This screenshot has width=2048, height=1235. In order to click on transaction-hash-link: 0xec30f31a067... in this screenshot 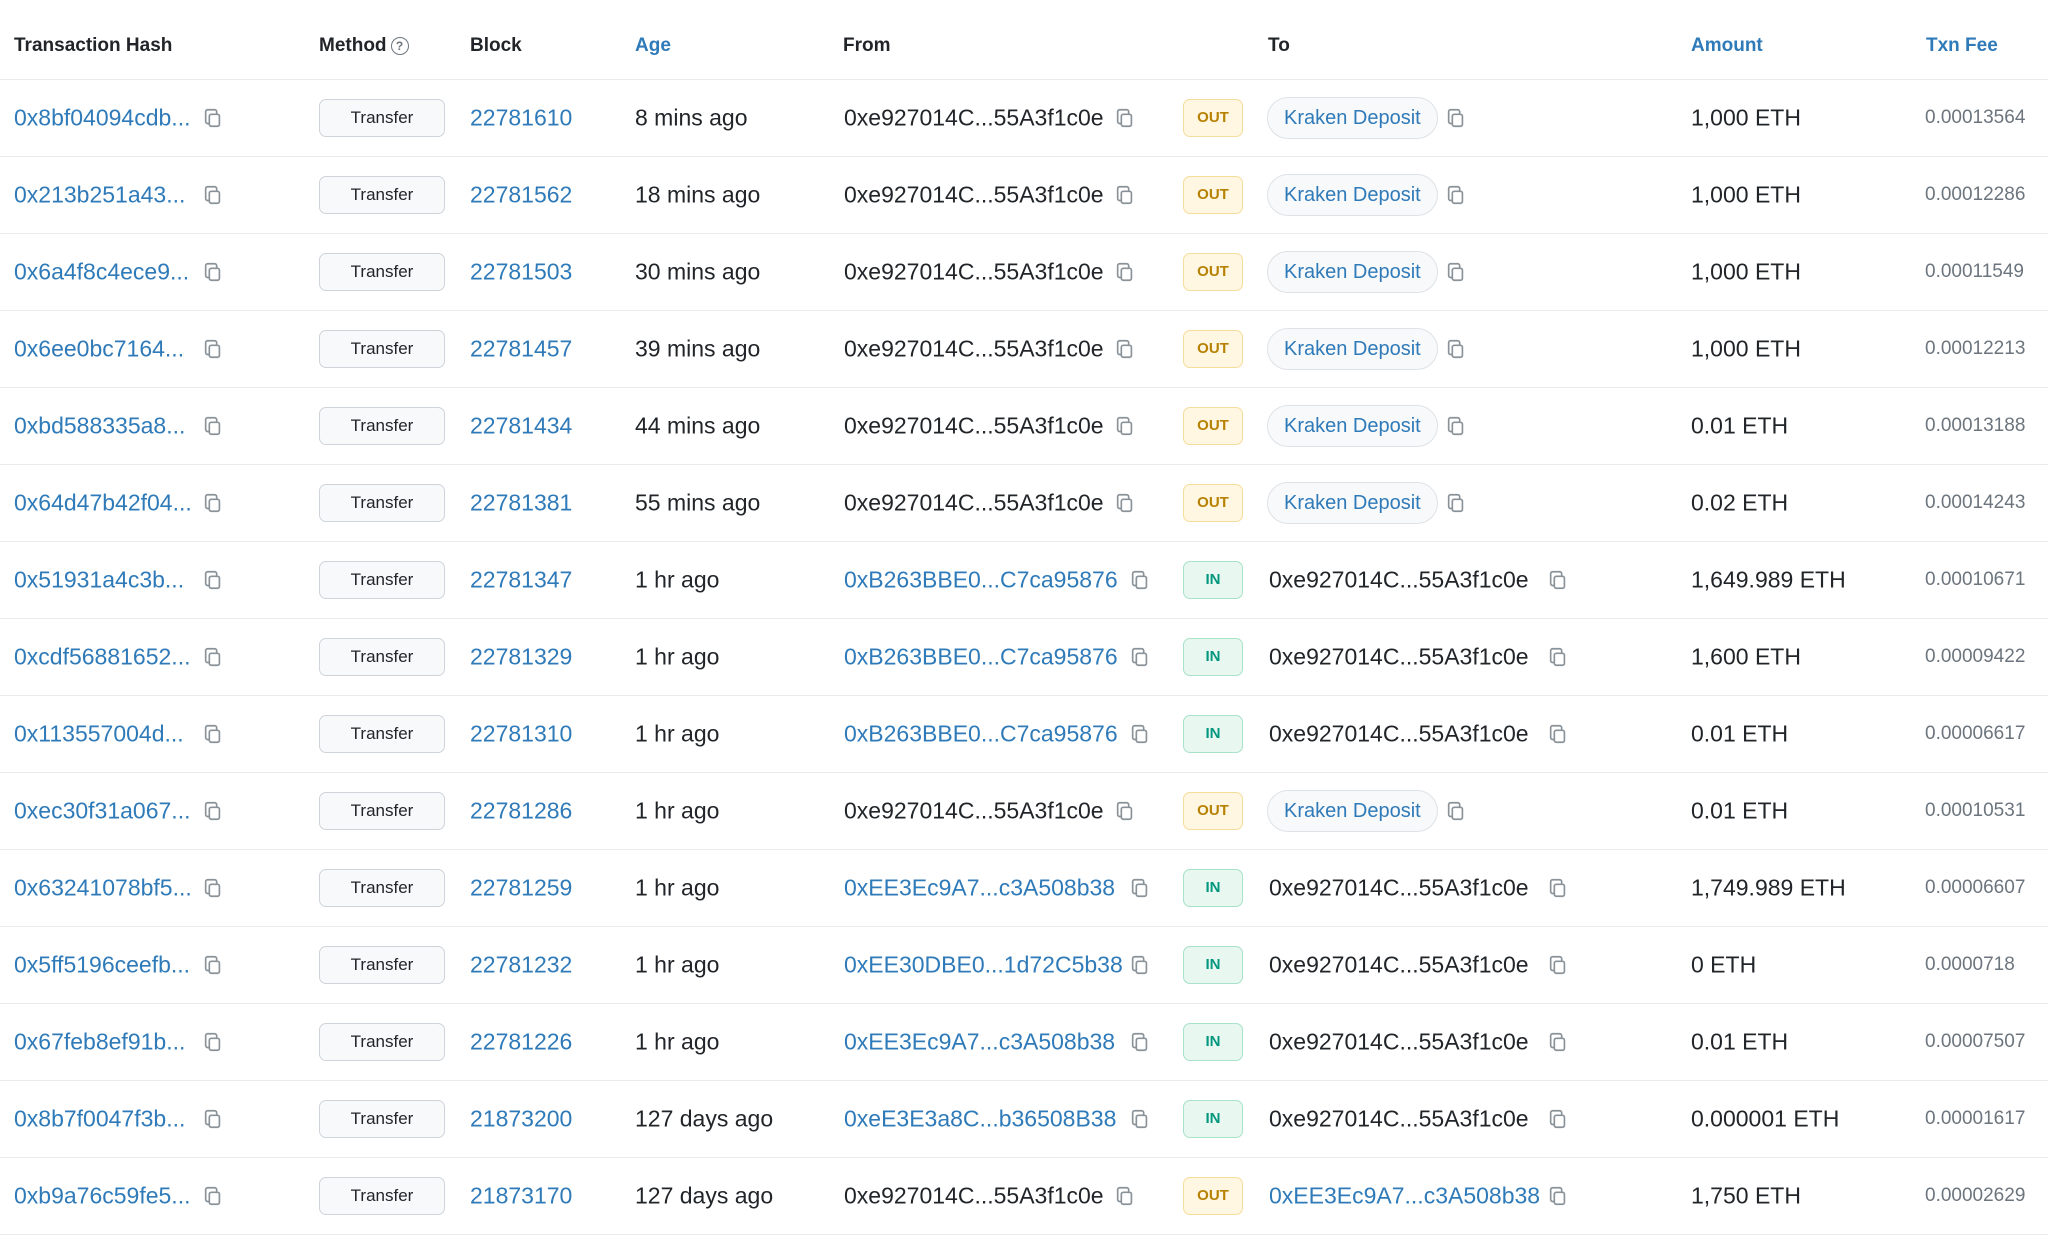, I will do `click(102, 811)`.